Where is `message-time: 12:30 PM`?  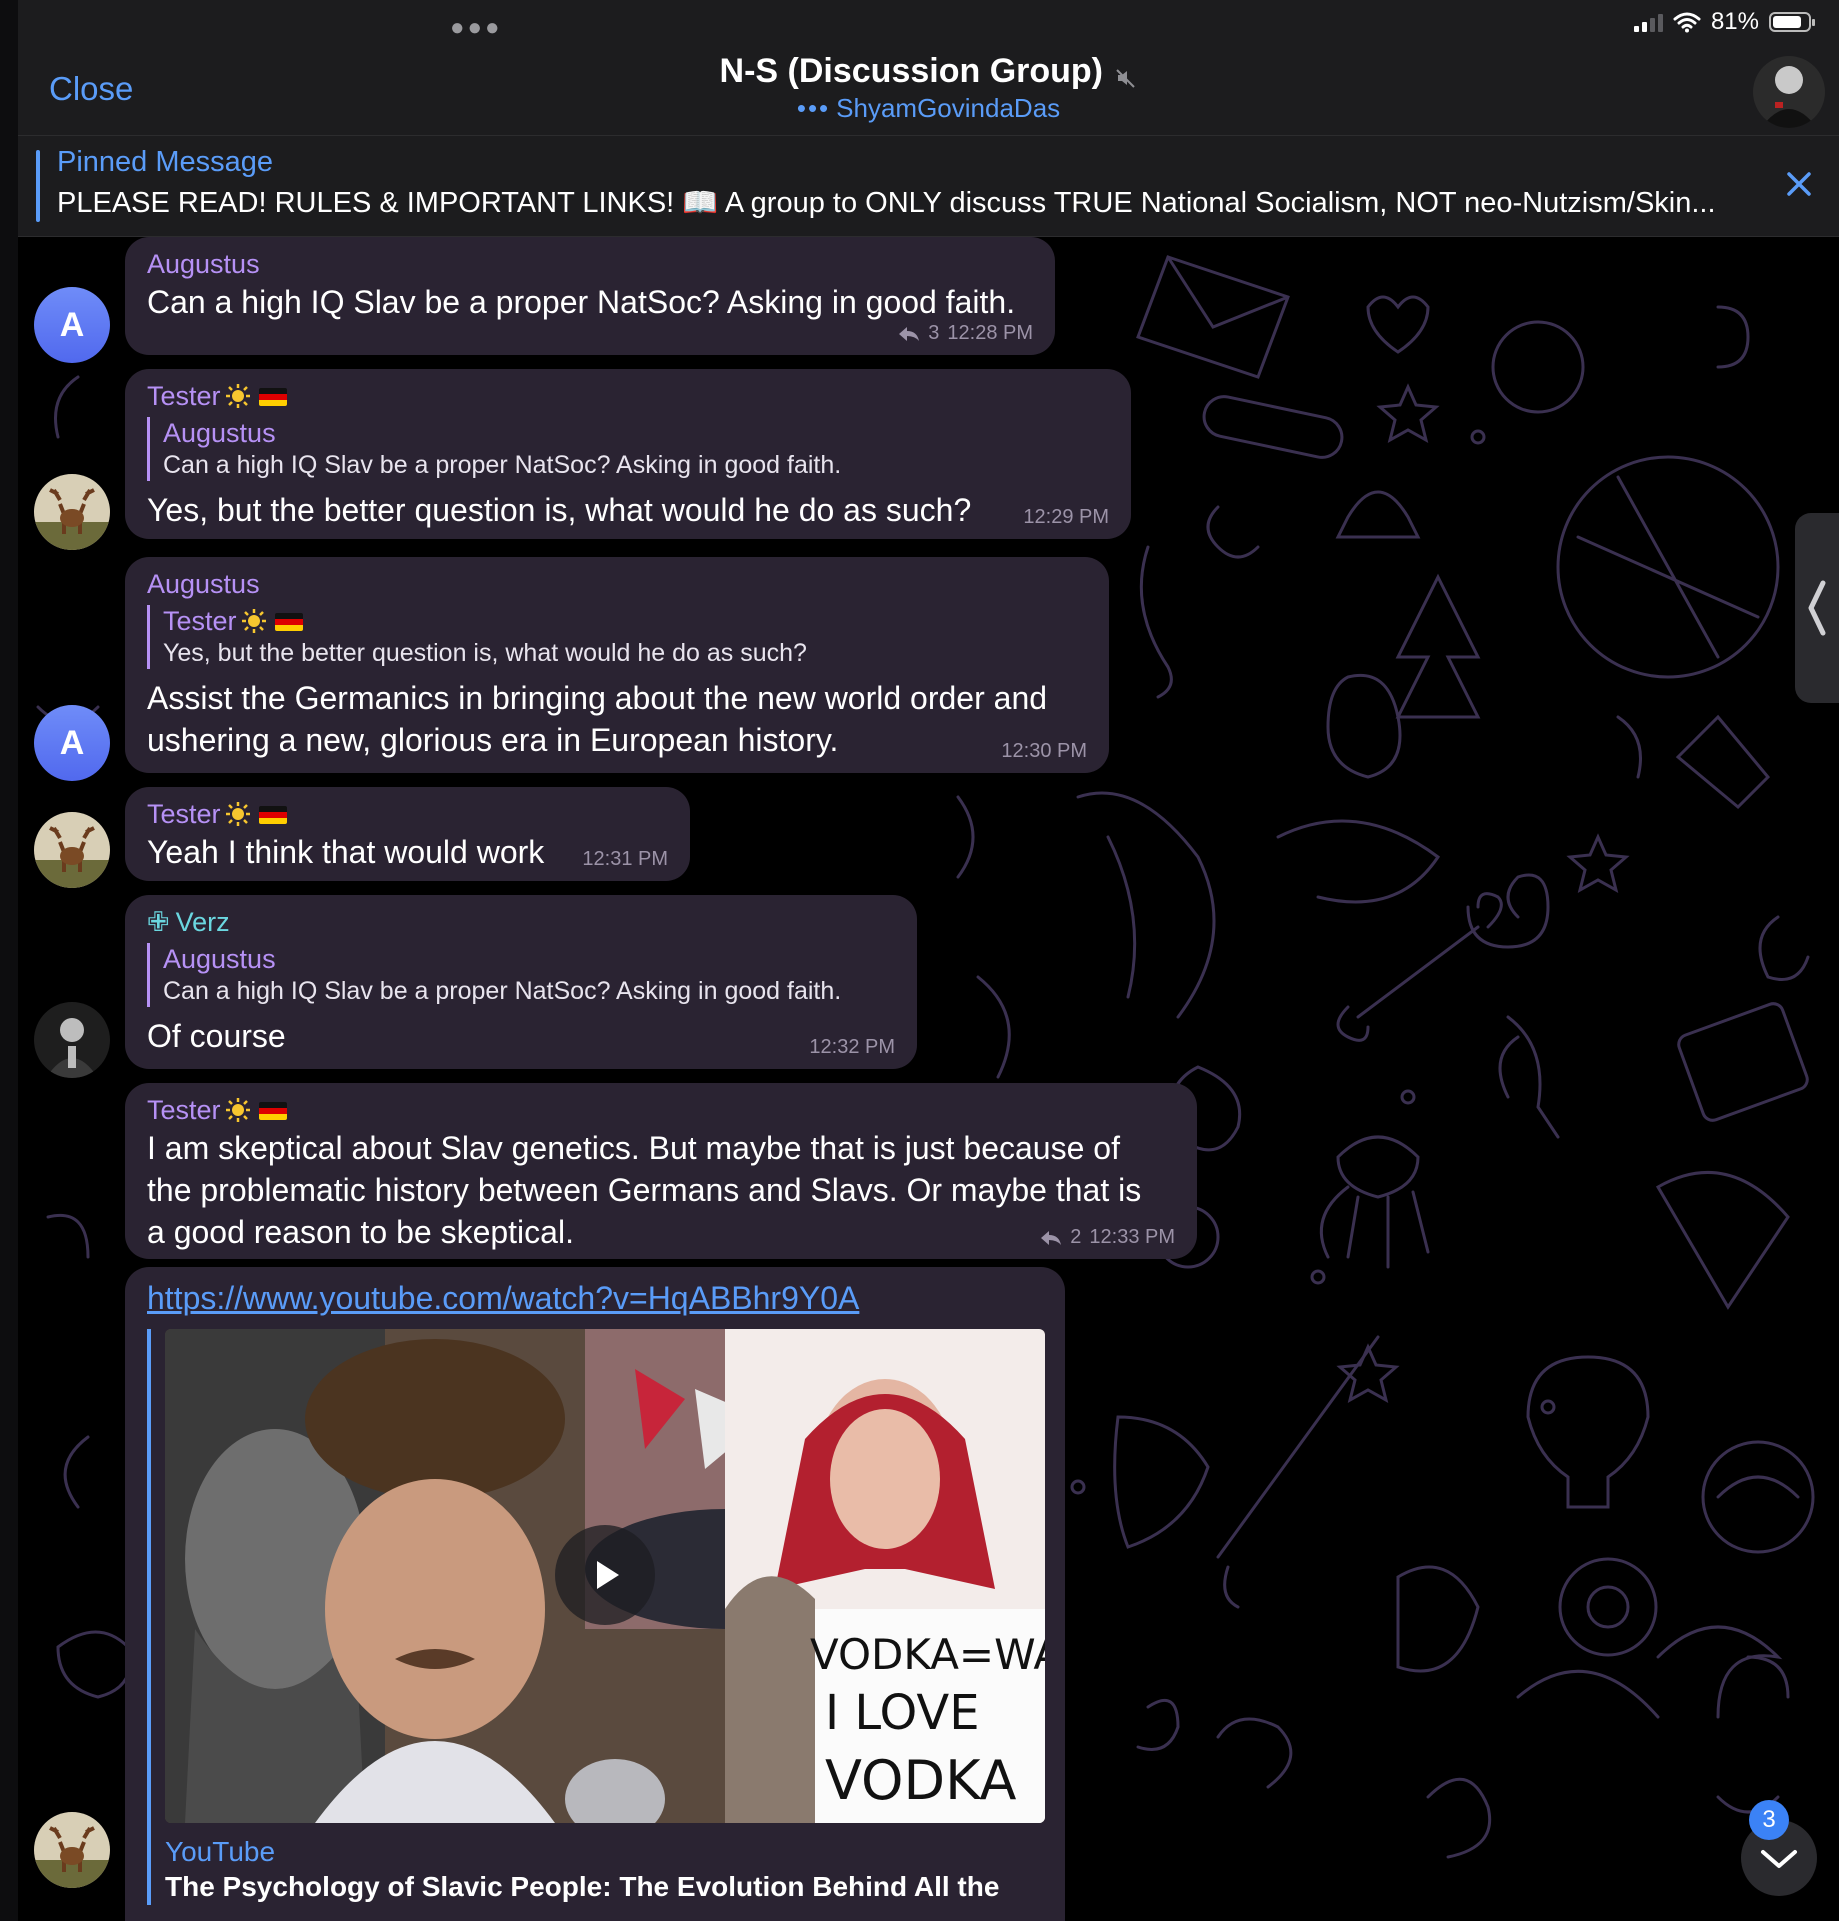 message-time: 12:30 PM is located at coordinates (1044, 751).